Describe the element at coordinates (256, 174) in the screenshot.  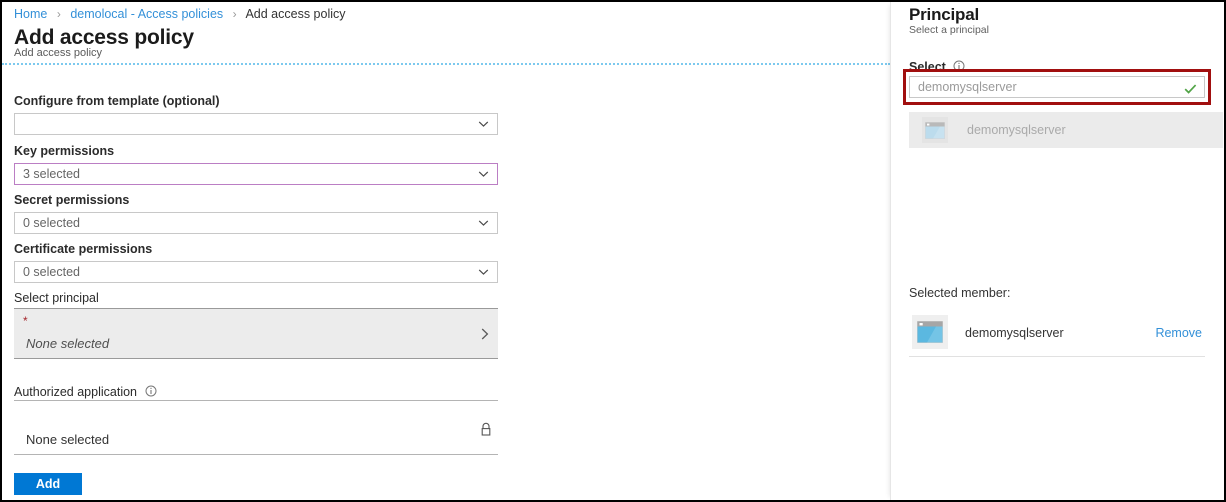
I see `key-permissions-select: 3 selected` at that location.